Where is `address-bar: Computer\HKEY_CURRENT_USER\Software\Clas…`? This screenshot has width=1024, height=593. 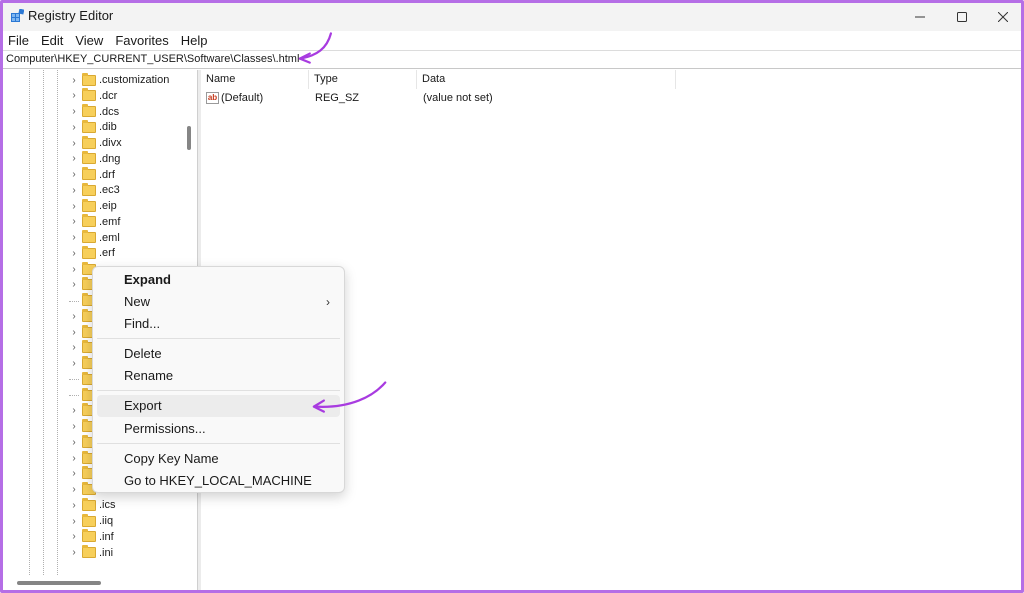 address-bar: Computer\HKEY_CURRENT_USER\Software\Clas… is located at coordinates (512, 59).